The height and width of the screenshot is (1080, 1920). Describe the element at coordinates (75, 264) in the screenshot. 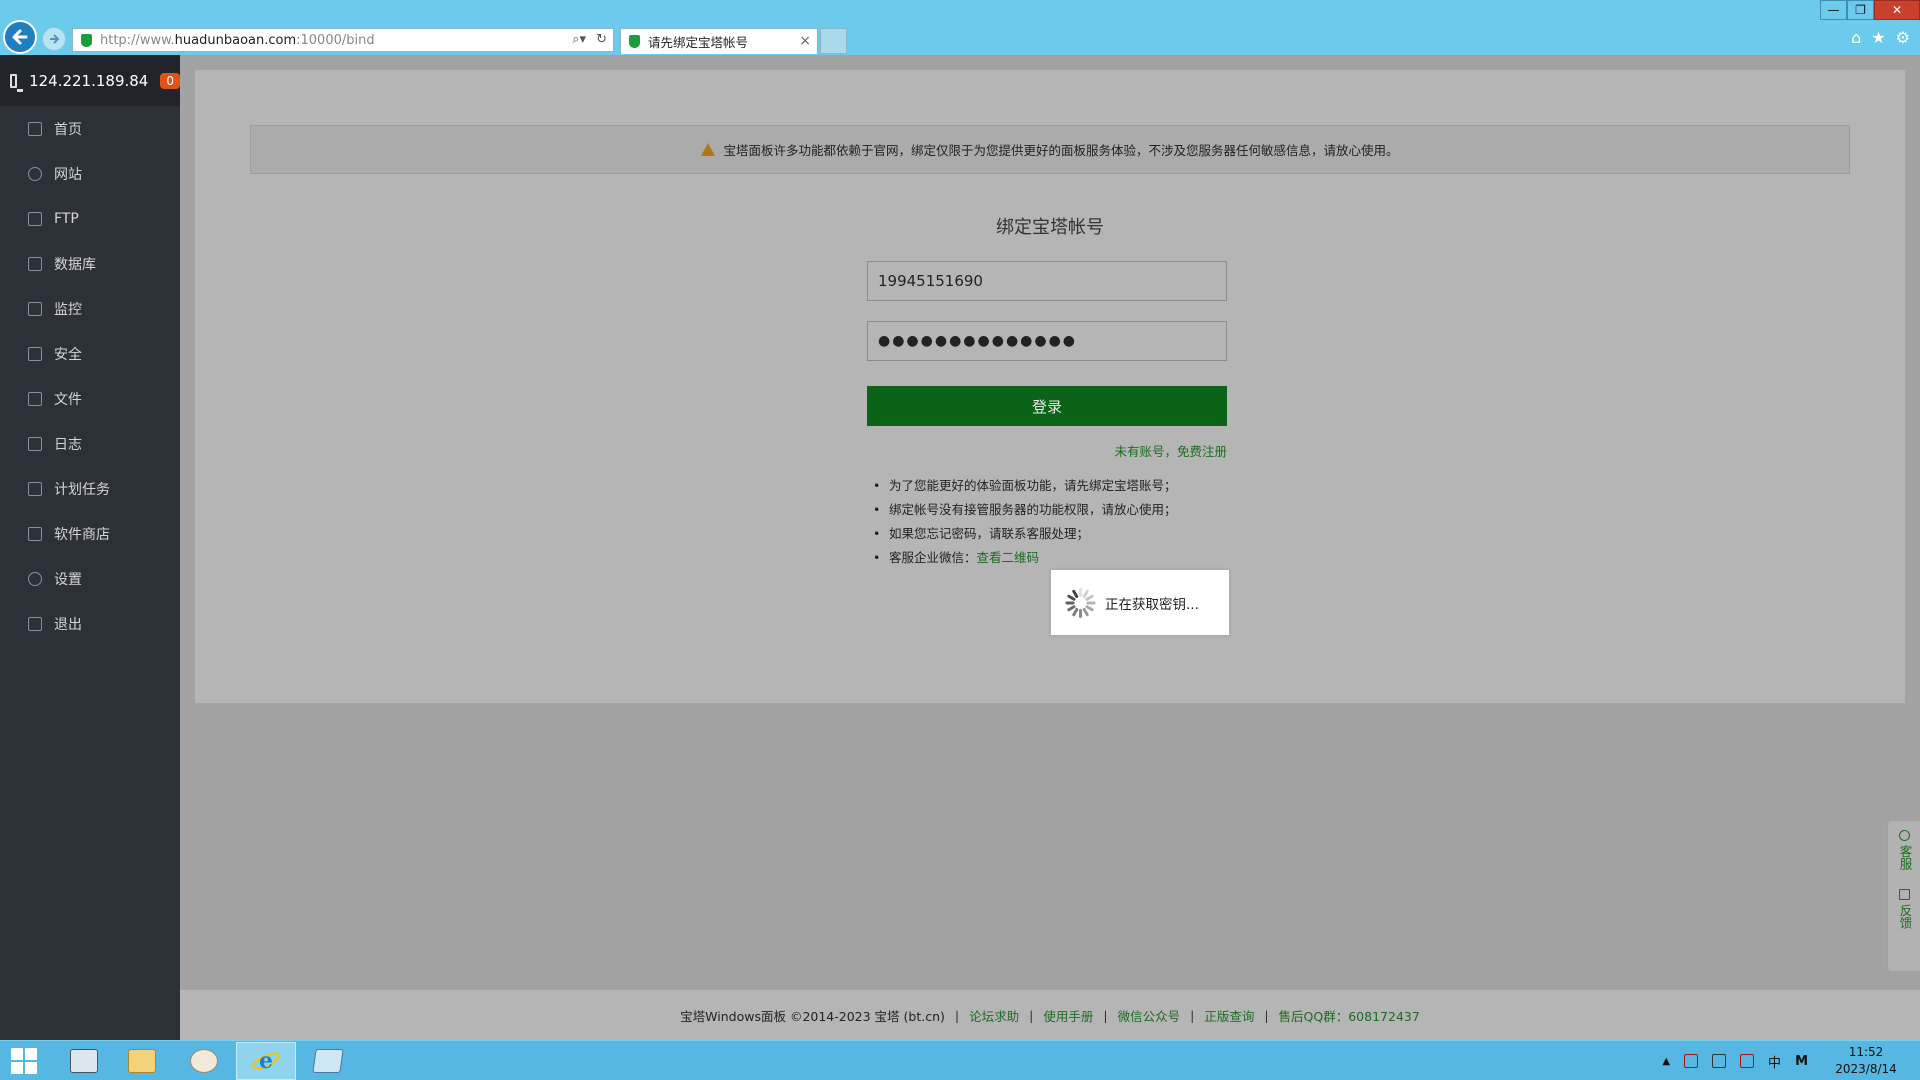

I see `sidebar-item-label: 数据库` at that location.